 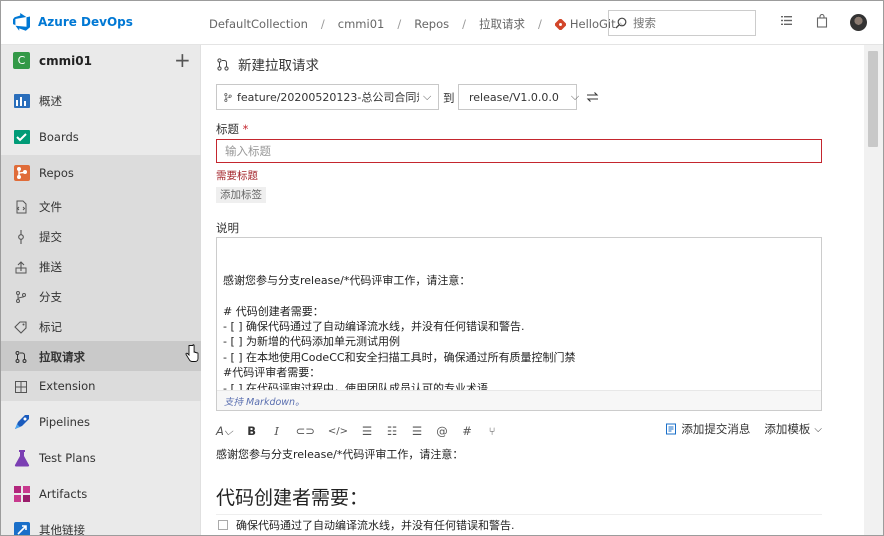 I want to click on italic-icon: I, so click(x=277, y=431).